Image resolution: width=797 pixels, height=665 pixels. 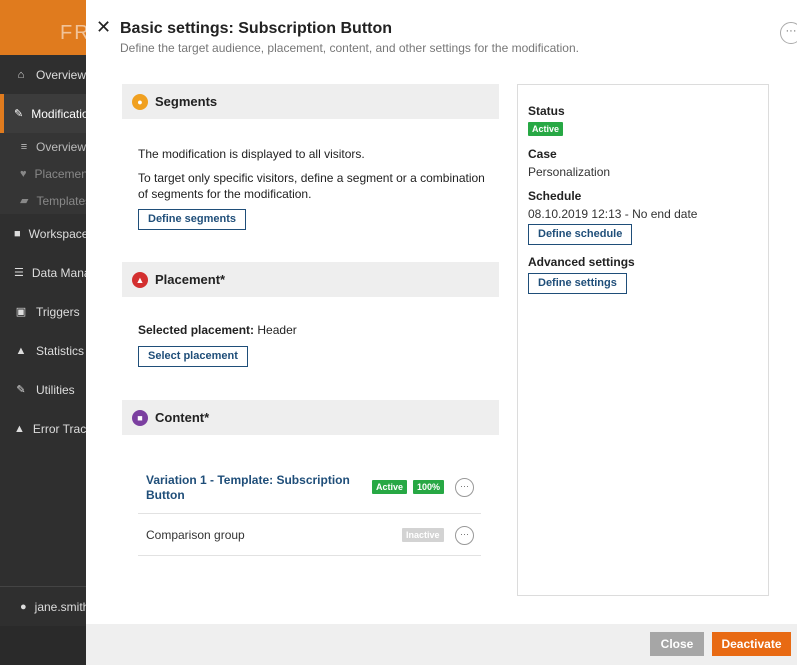 What do you see at coordinates (57, 233) in the screenshot?
I see `sidebar-item-label: Workspaces` at bounding box center [57, 233].